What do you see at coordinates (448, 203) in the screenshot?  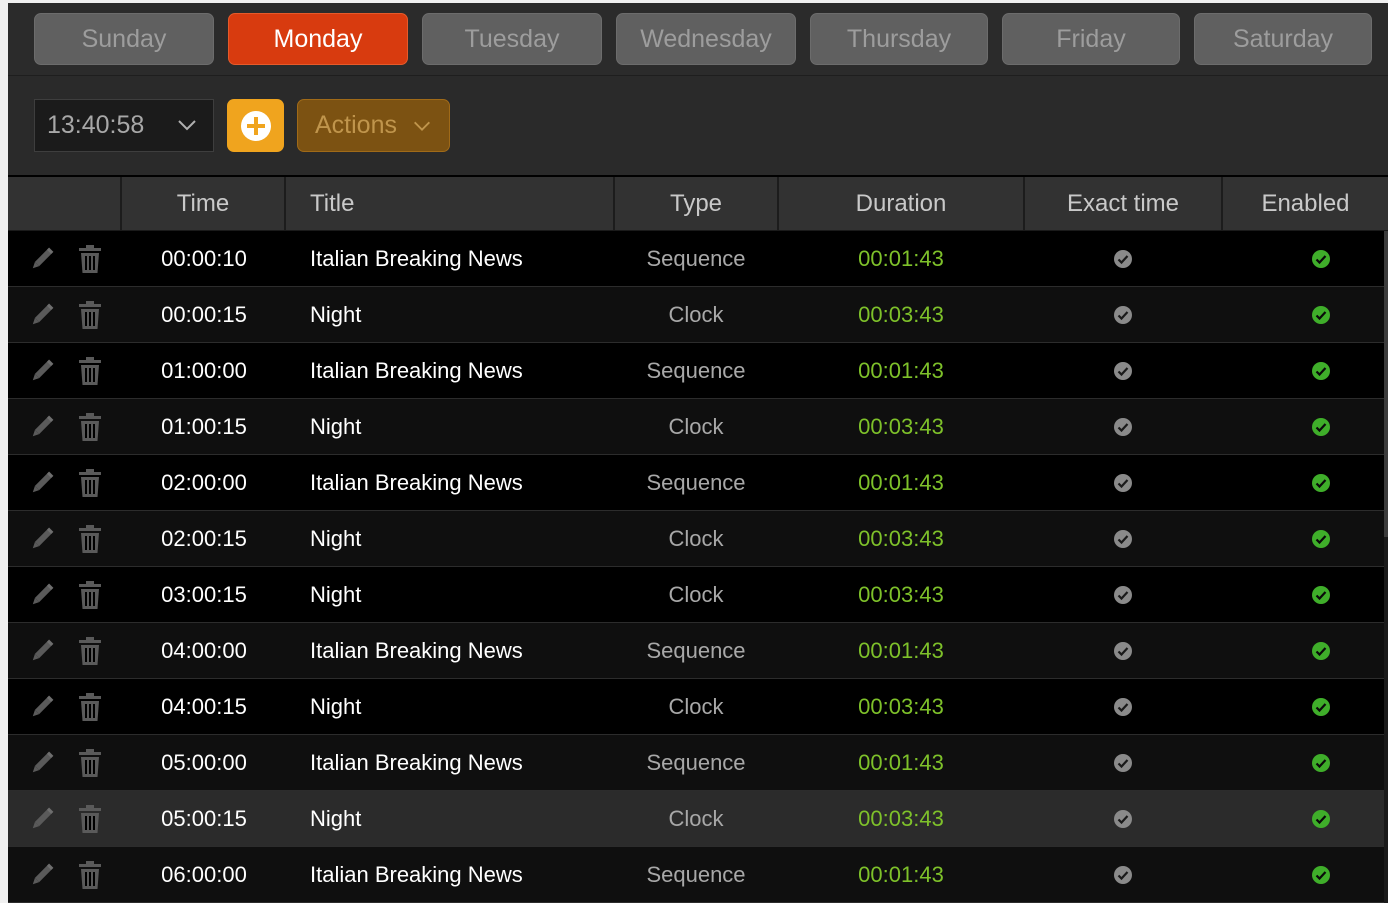 I see `header-title: Title` at bounding box center [448, 203].